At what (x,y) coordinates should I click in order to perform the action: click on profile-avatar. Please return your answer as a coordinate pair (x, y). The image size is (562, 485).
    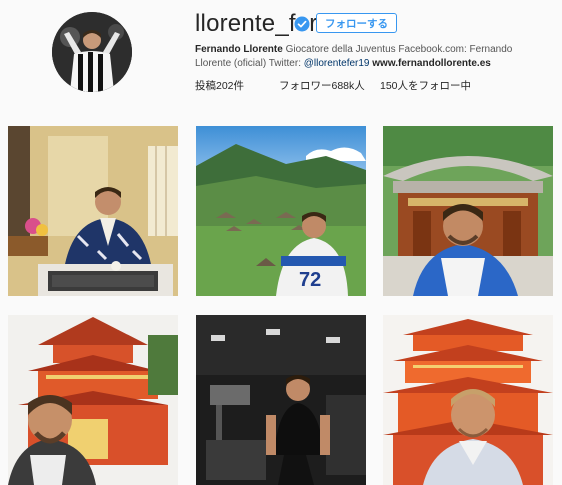
    Looking at the image, I should click on (92, 52).